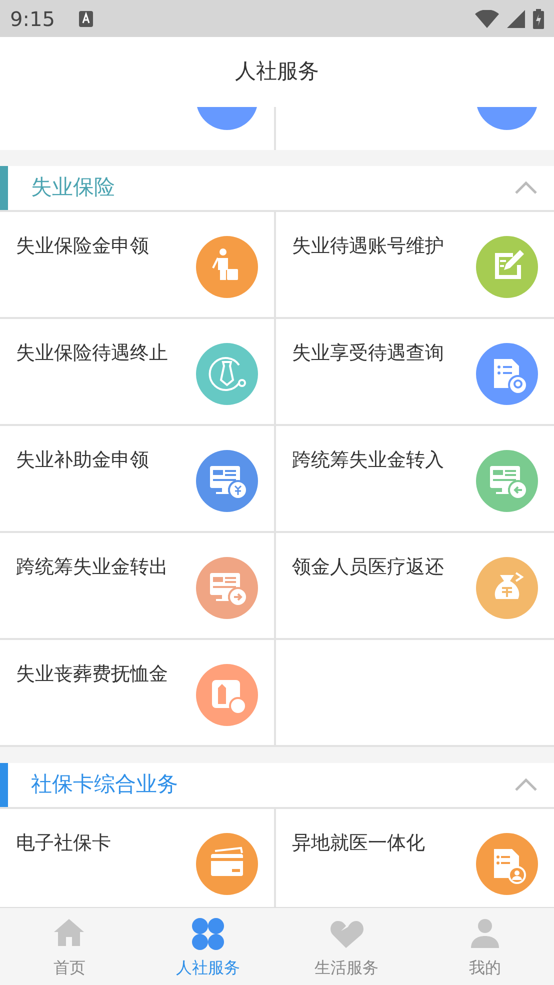 The width and height of the screenshot is (554, 985). Describe the element at coordinates (32, 19) in the screenshot. I see `status-time: 9:15` at that location.